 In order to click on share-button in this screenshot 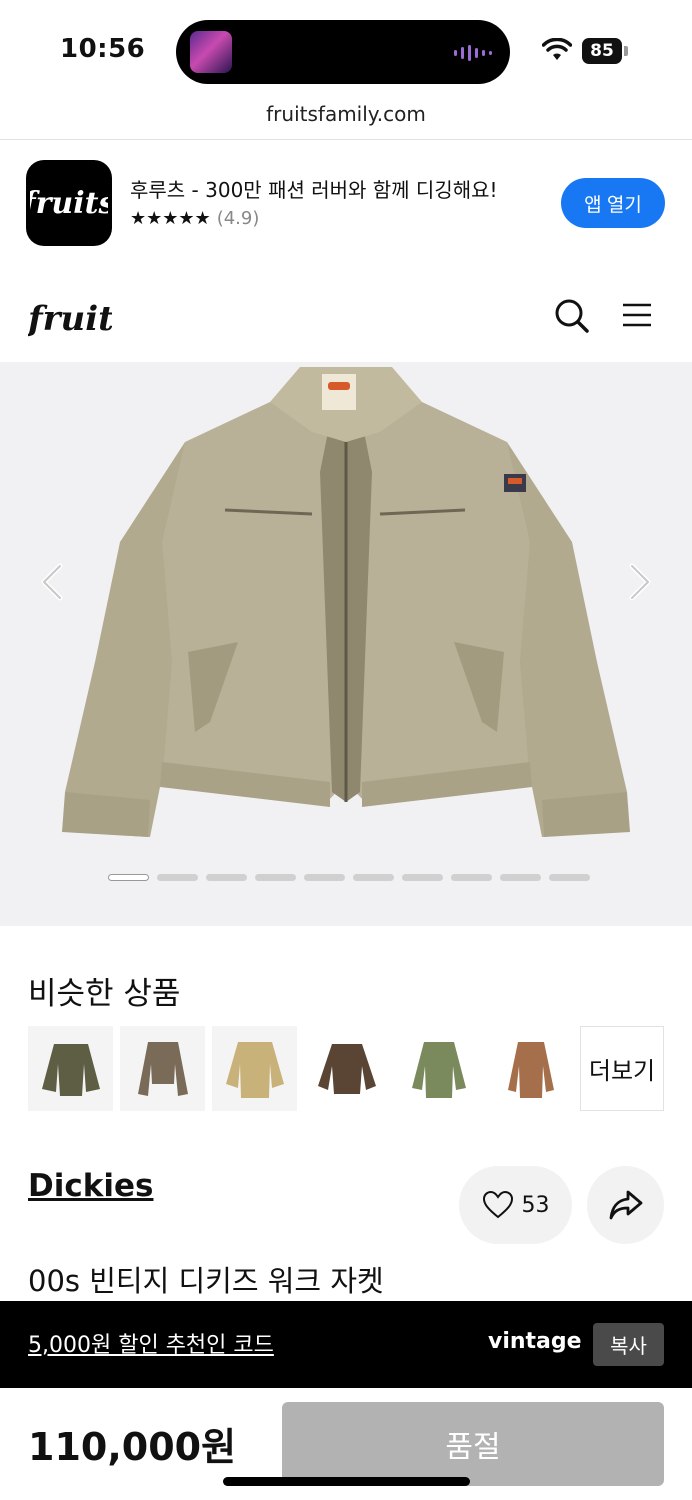, I will do `click(625, 1205)`.